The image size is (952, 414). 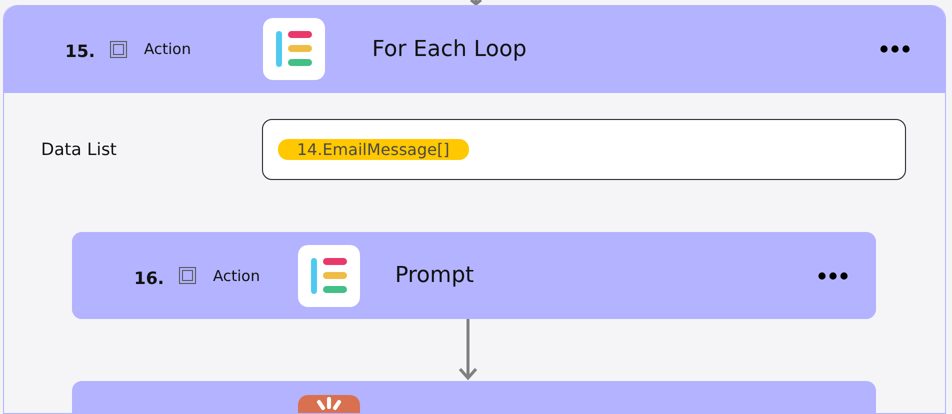 What do you see at coordinates (584, 149) in the screenshot?
I see `input-field: 14.EmailMessage[]` at bounding box center [584, 149].